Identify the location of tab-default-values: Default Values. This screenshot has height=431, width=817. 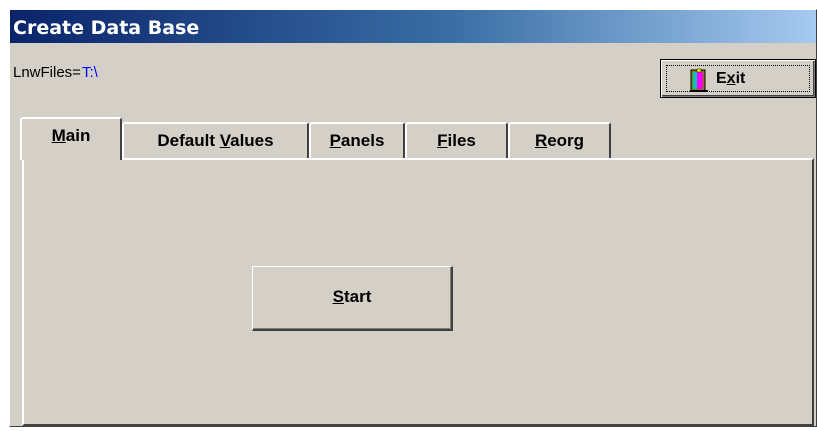
(215, 140).